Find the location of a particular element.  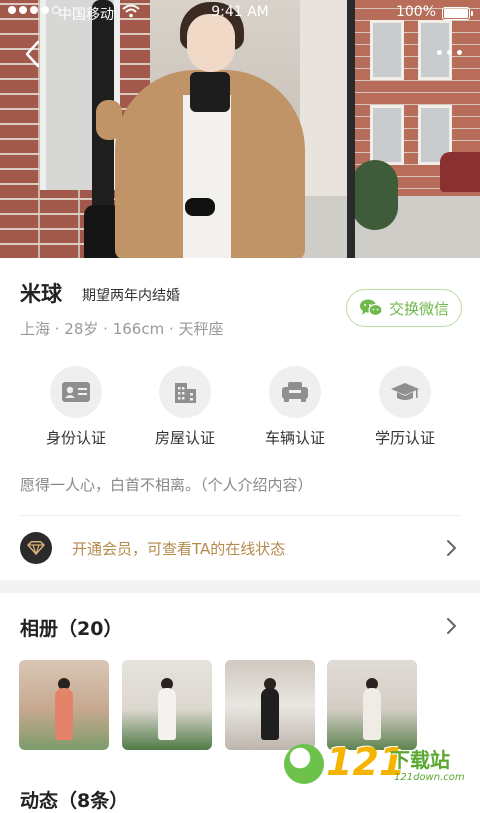

cert-house: 房屋认证 is located at coordinates (185, 407).